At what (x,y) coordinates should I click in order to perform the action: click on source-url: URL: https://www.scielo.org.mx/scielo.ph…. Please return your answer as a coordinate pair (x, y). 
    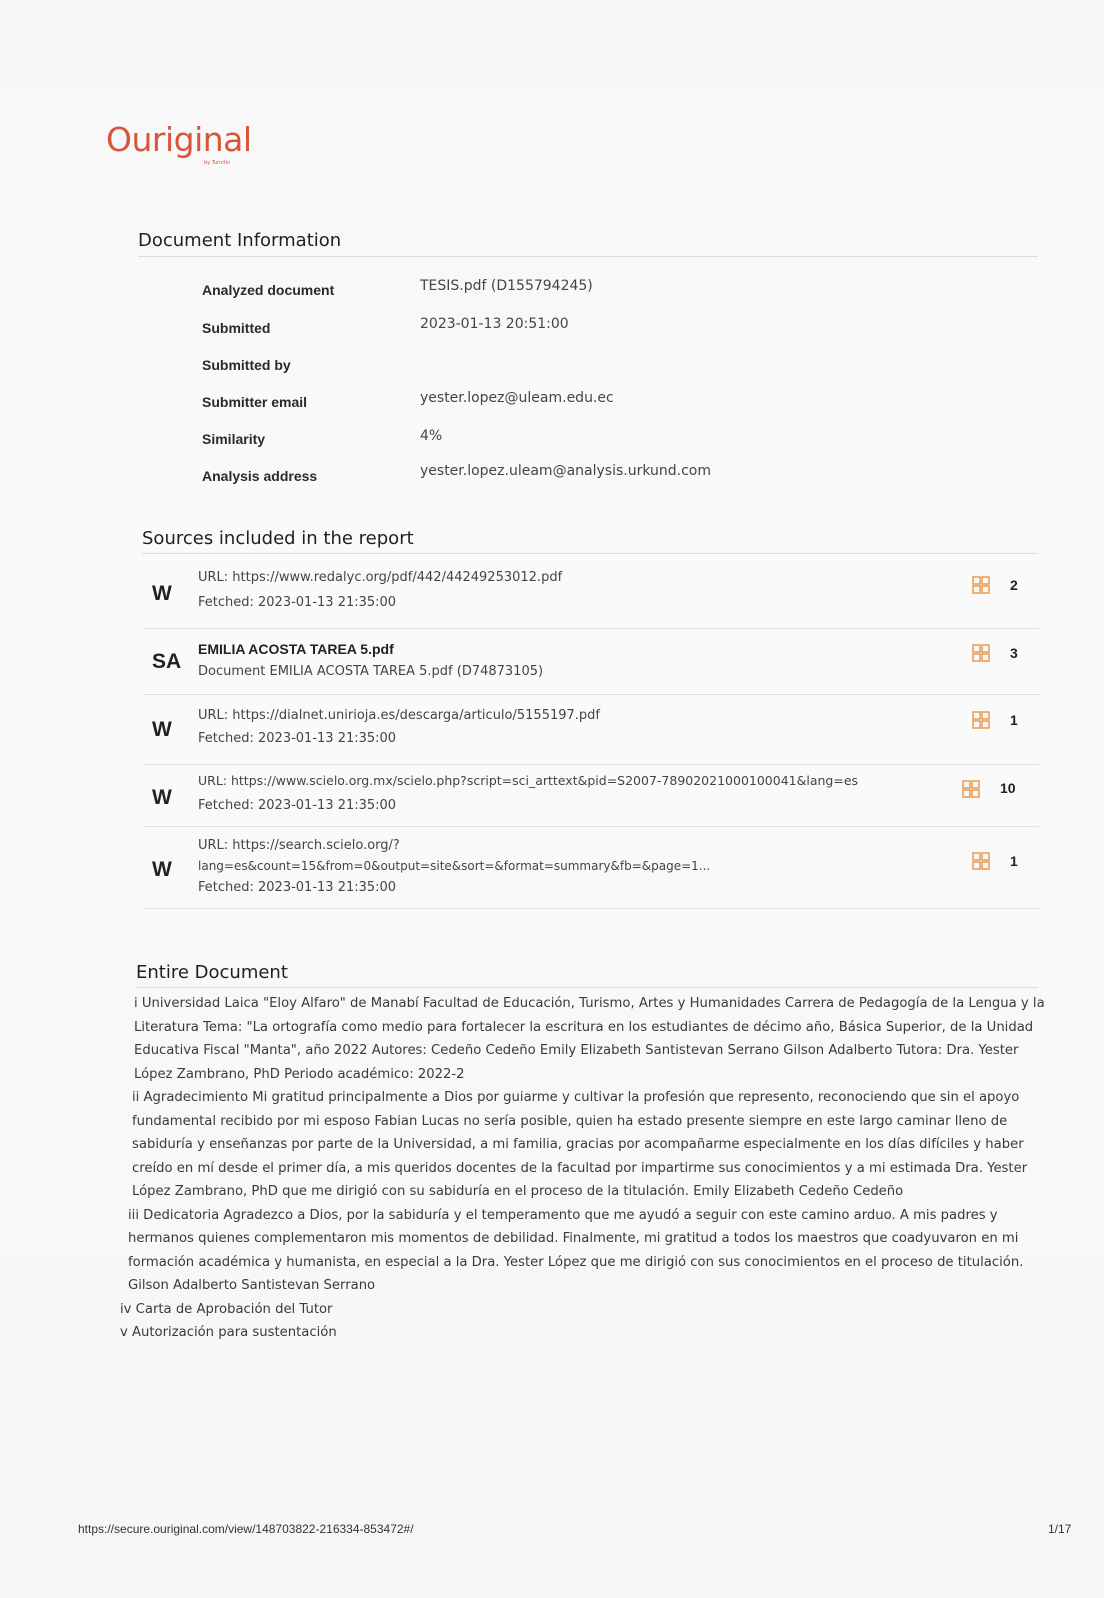
    Looking at the image, I should click on (528, 780).